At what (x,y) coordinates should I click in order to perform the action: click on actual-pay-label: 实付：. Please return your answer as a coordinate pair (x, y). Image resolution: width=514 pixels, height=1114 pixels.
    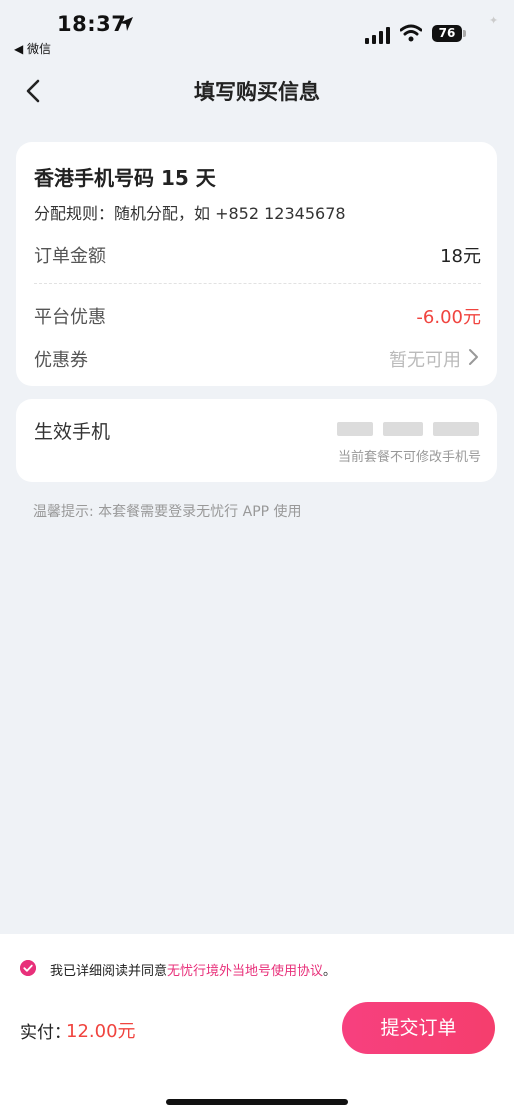
    Looking at the image, I should click on (45, 1033).